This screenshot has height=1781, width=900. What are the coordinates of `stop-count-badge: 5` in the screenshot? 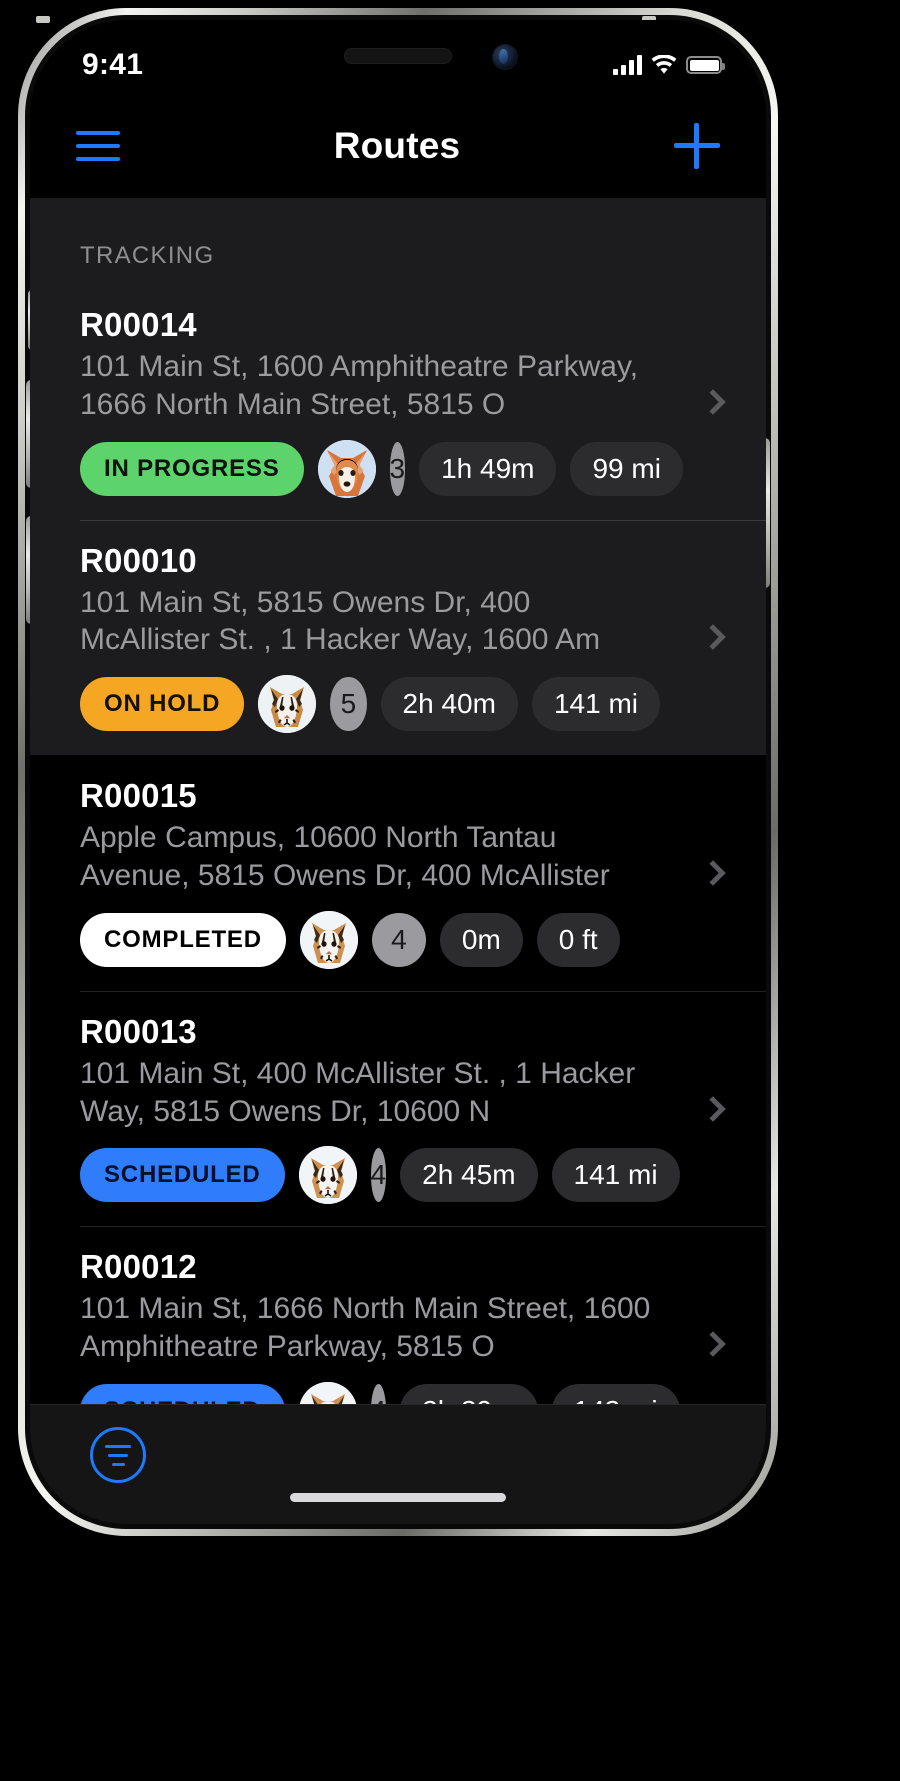 It's located at (348, 704).